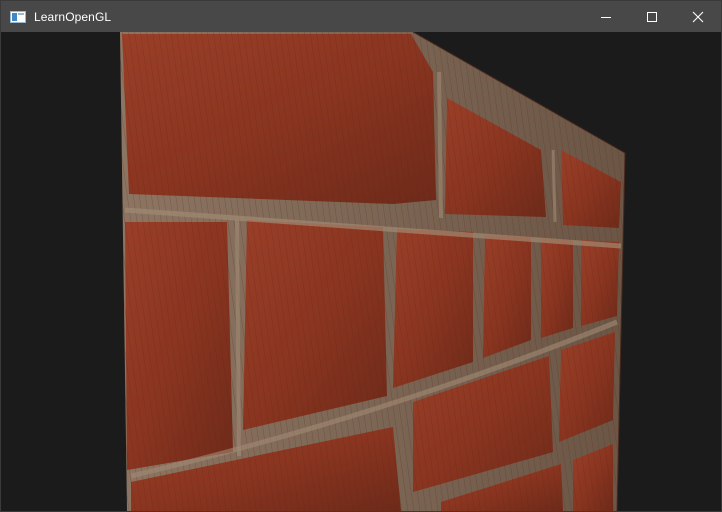  I want to click on maximize-button, so click(652, 16).